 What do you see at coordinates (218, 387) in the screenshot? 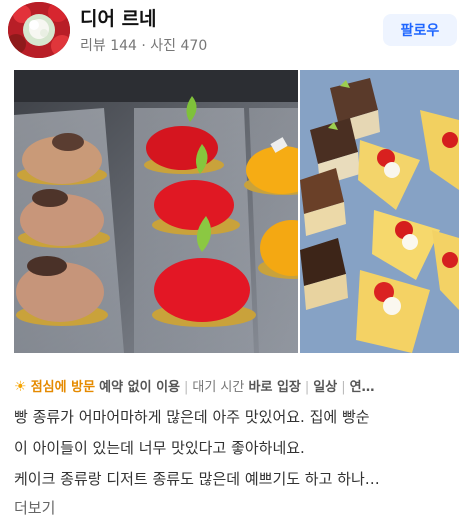
I see `wait-time-label: 대기 시간` at bounding box center [218, 387].